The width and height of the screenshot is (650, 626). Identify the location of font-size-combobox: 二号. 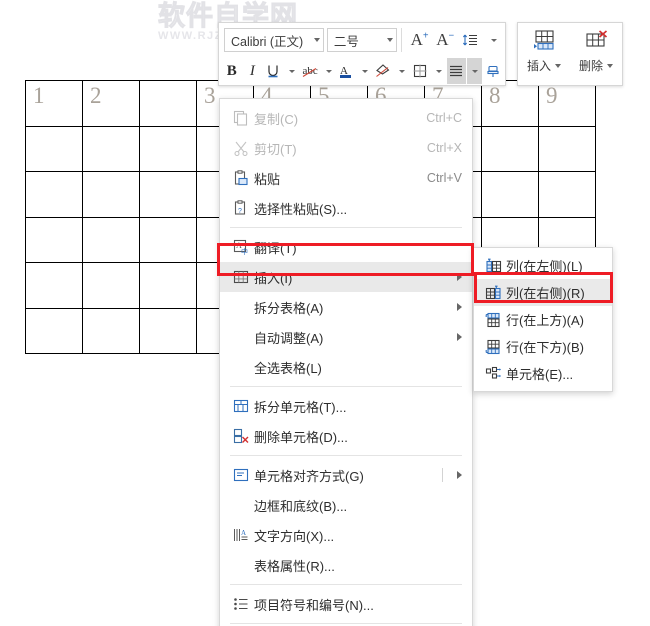
(362, 40).